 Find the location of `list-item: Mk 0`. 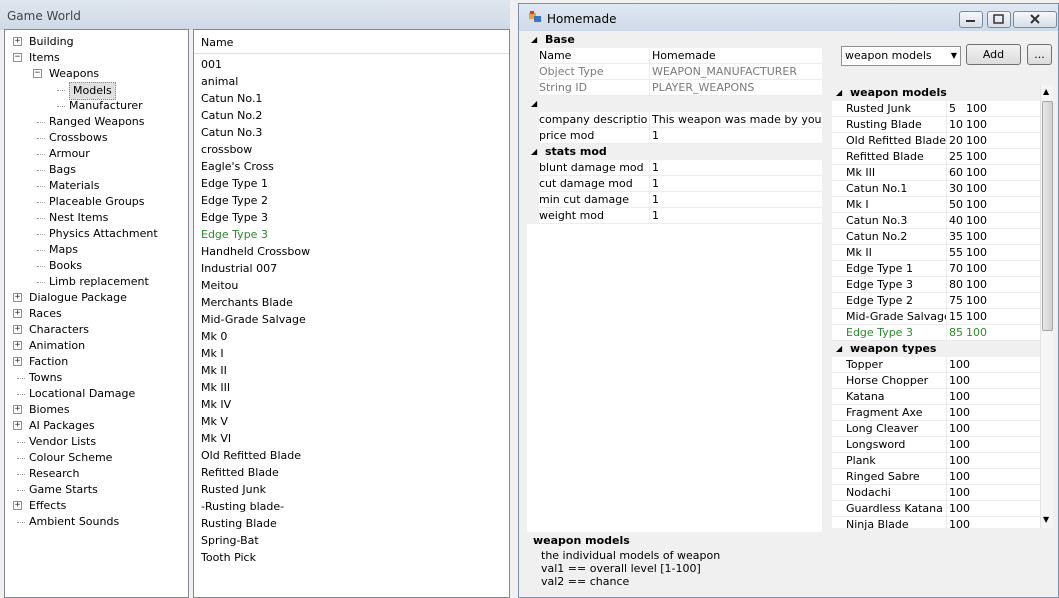

list-item: Mk 0 is located at coordinates (214, 336).